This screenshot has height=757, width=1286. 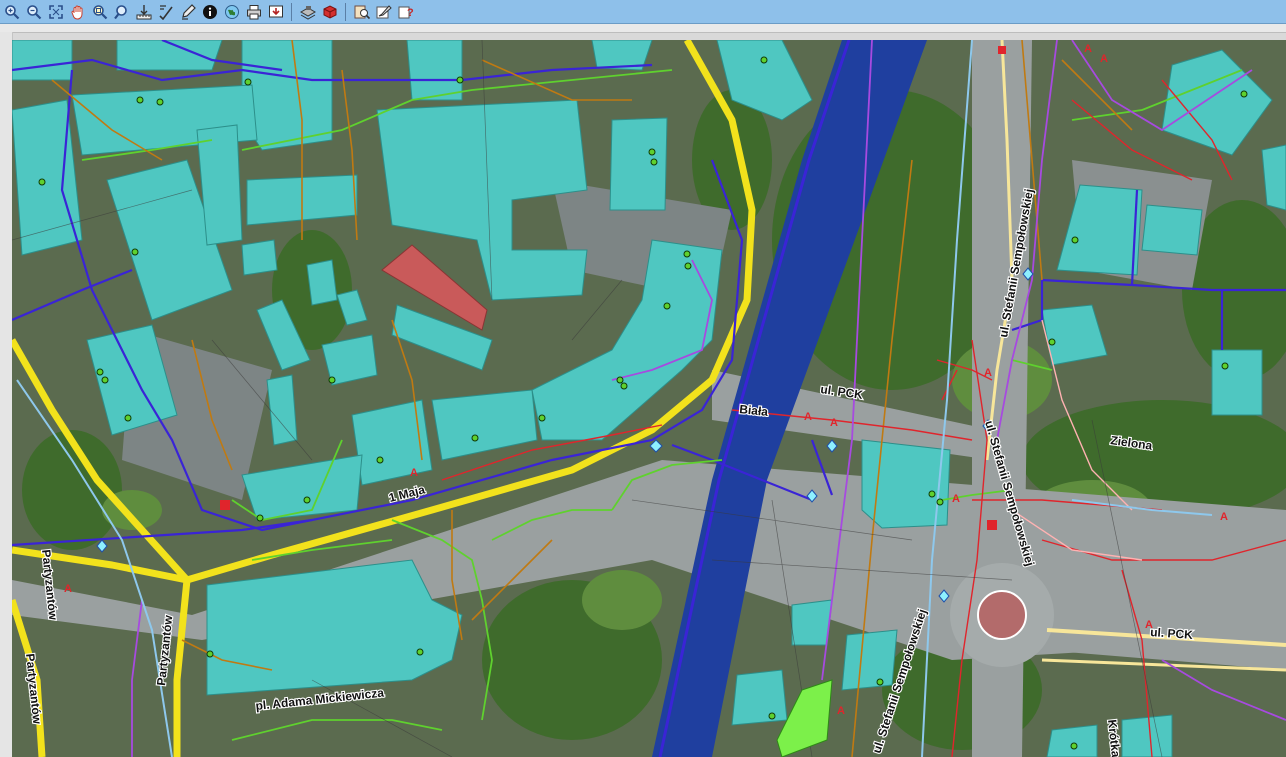 What do you see at coordinates (275, 11) in the screenshot?
I see `export-icon` at bounding box center [275, 11].